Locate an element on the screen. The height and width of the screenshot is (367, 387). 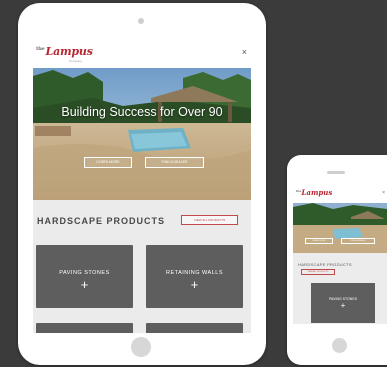
product-tile-retaining-walls: RETAINING WALLS + is located at coordinates (194, 276).